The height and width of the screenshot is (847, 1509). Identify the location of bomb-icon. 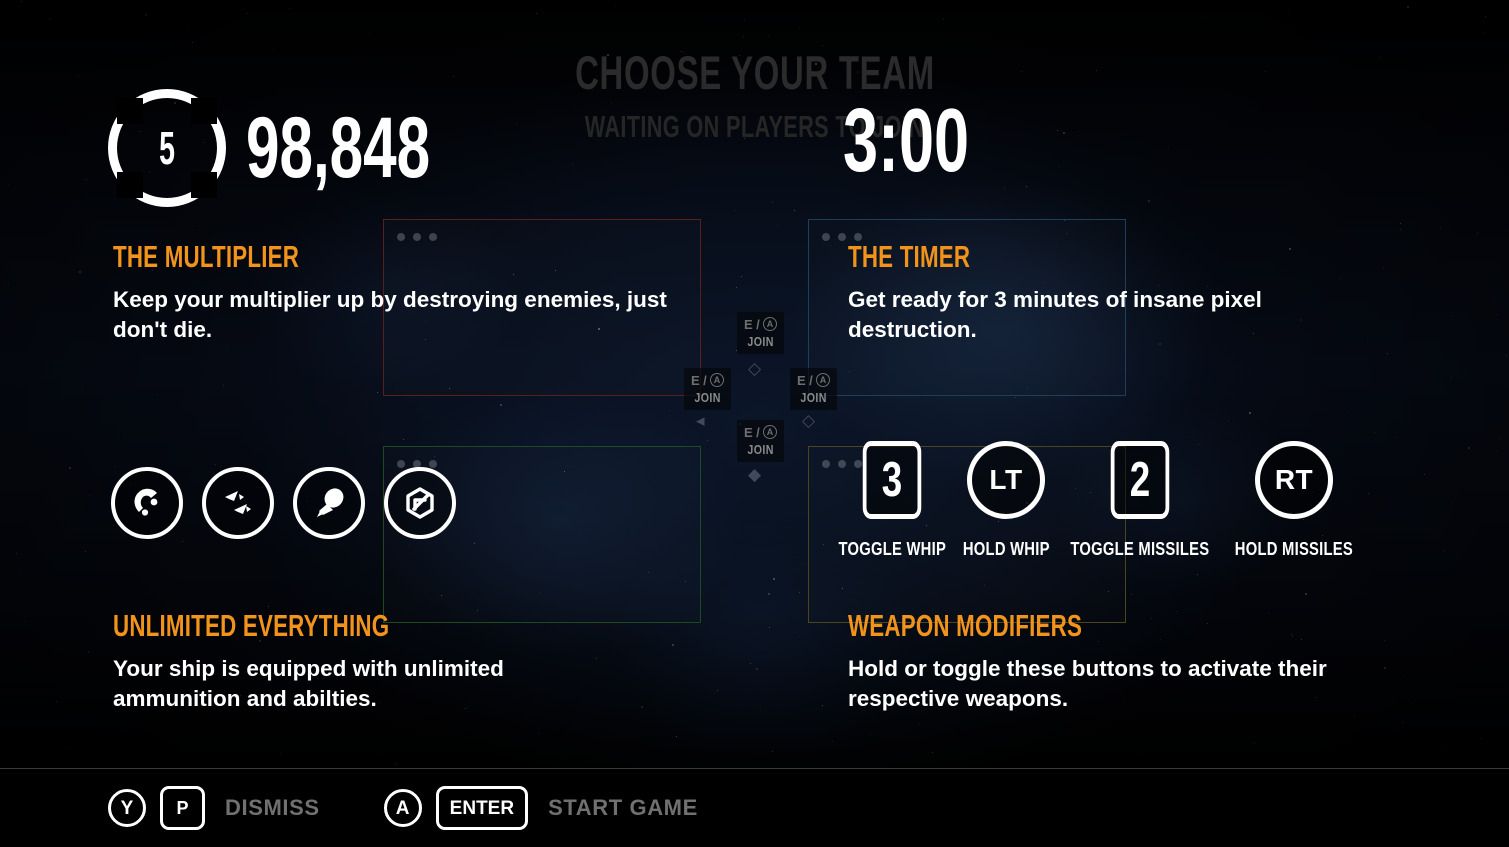
(329, 503).